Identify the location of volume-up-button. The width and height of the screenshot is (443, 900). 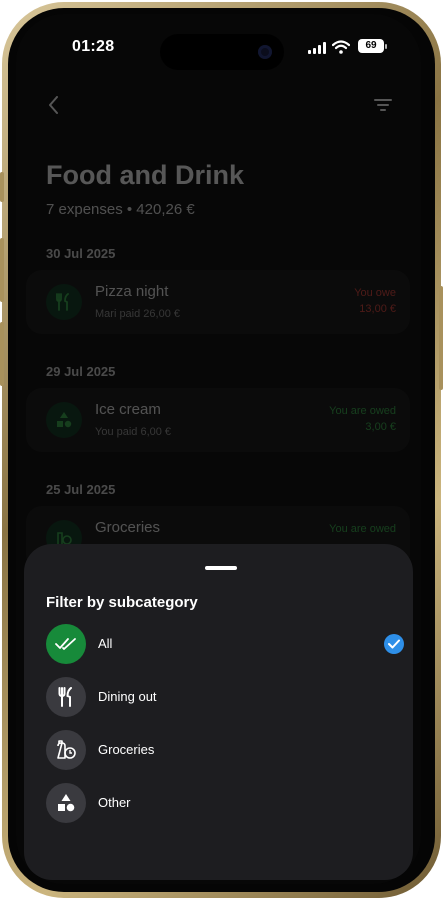
(2, 270).